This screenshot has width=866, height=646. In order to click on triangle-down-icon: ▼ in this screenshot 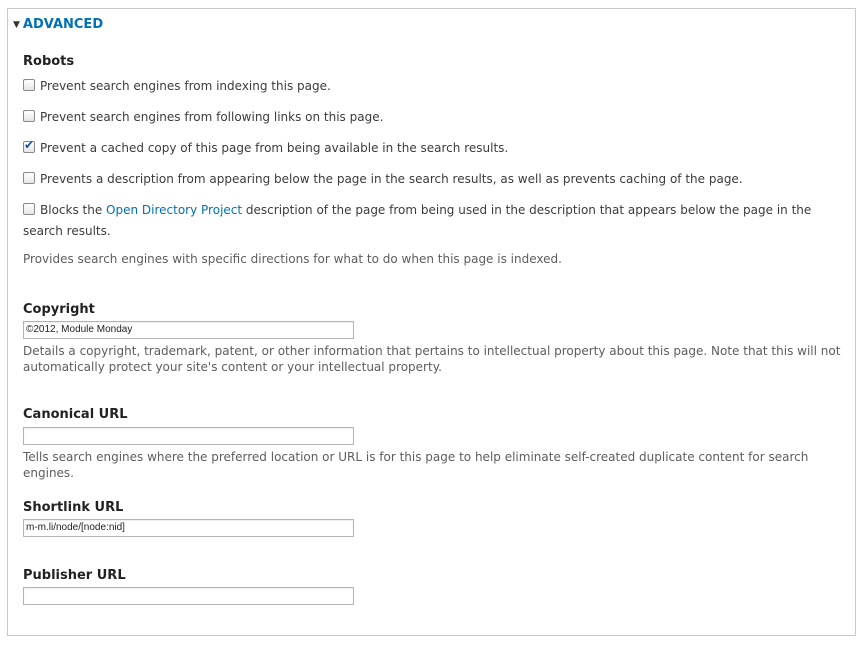, I will do `click(16, 24)`.